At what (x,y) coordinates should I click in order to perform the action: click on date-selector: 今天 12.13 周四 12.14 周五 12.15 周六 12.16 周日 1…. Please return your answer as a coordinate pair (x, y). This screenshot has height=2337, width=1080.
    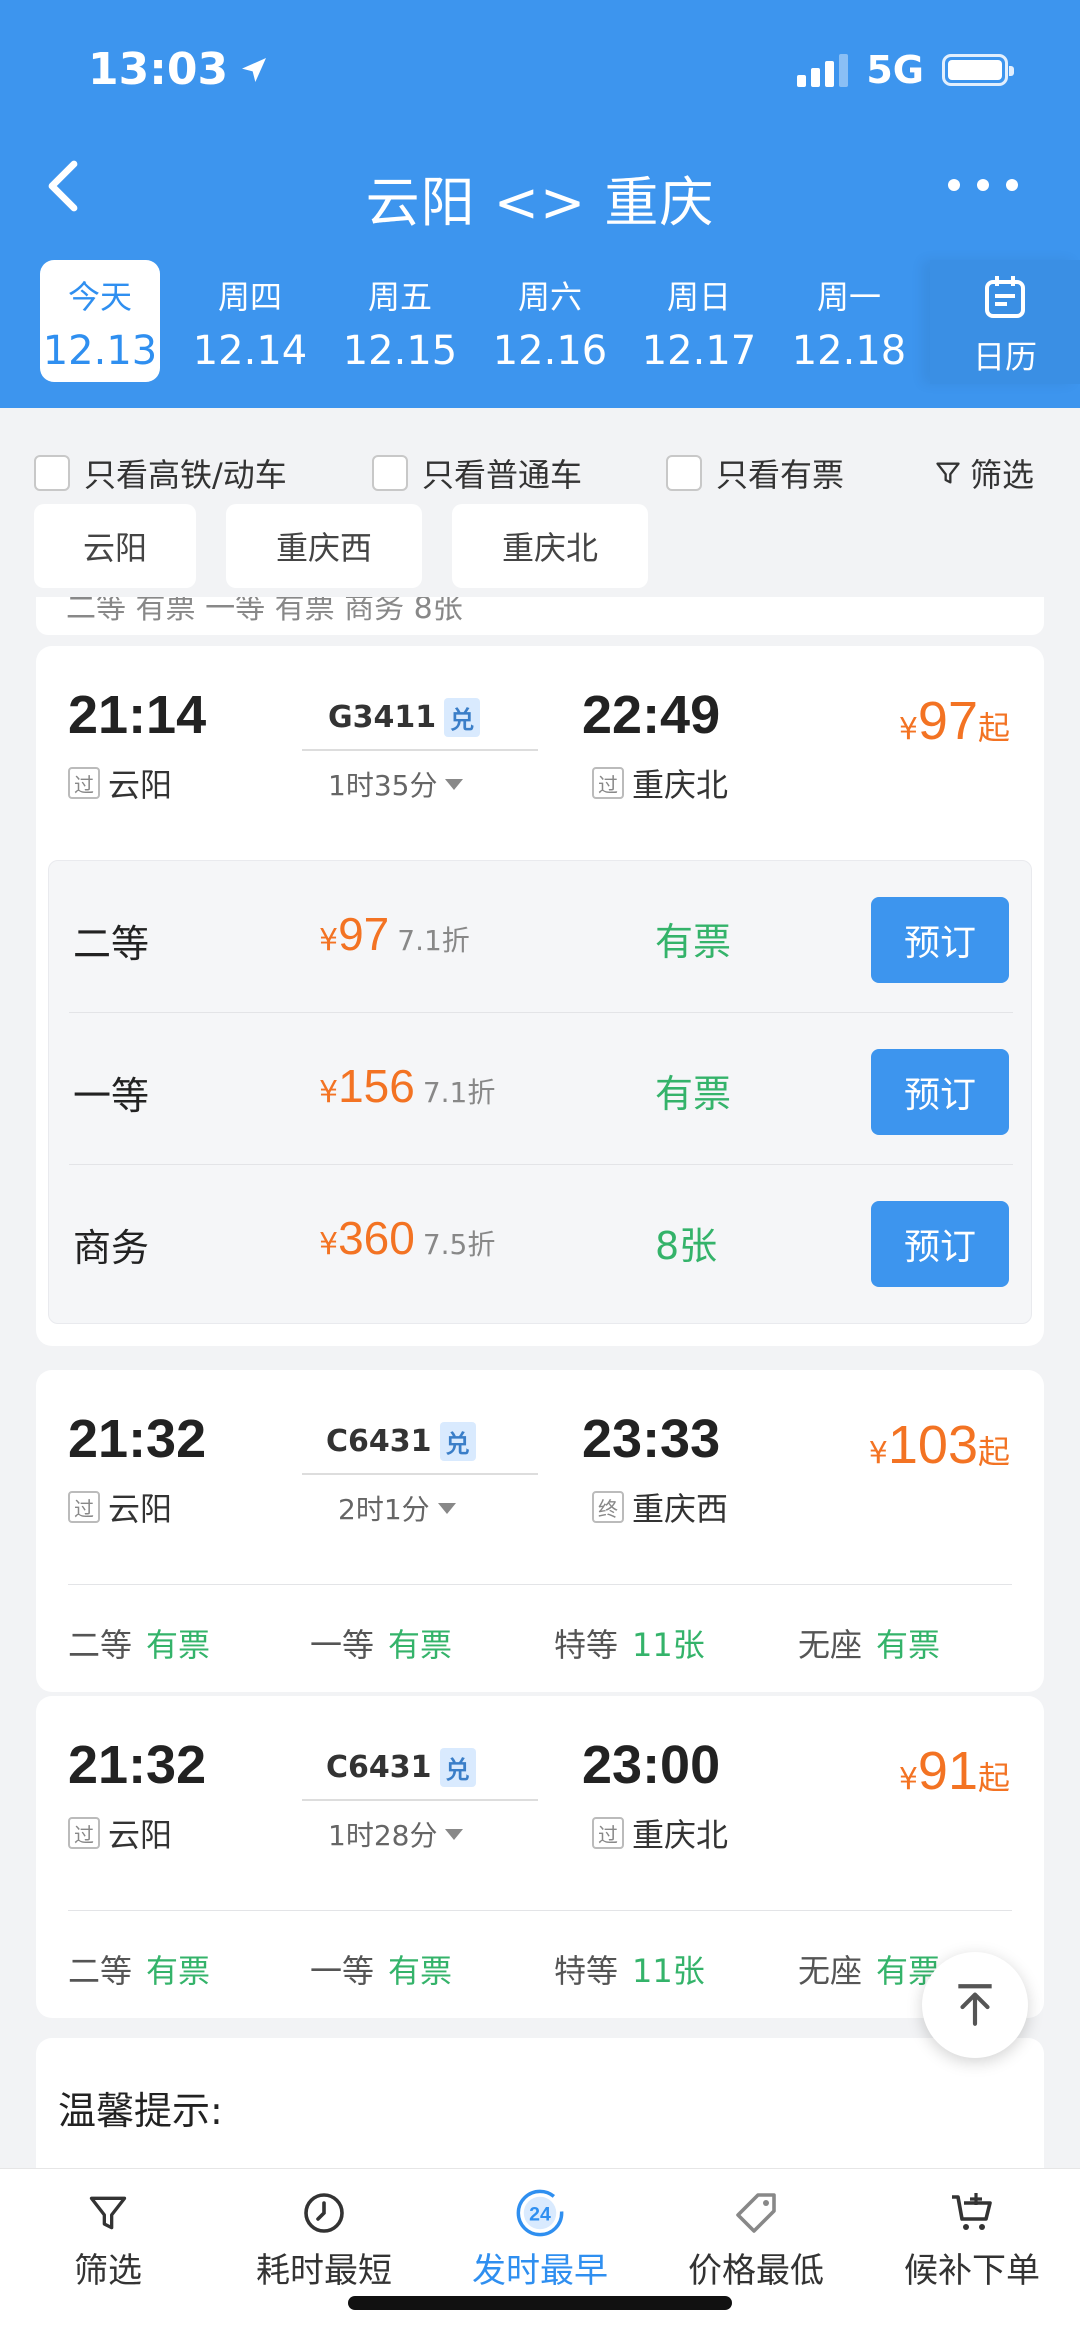
    Looking at the image, I should click on (540, 322).